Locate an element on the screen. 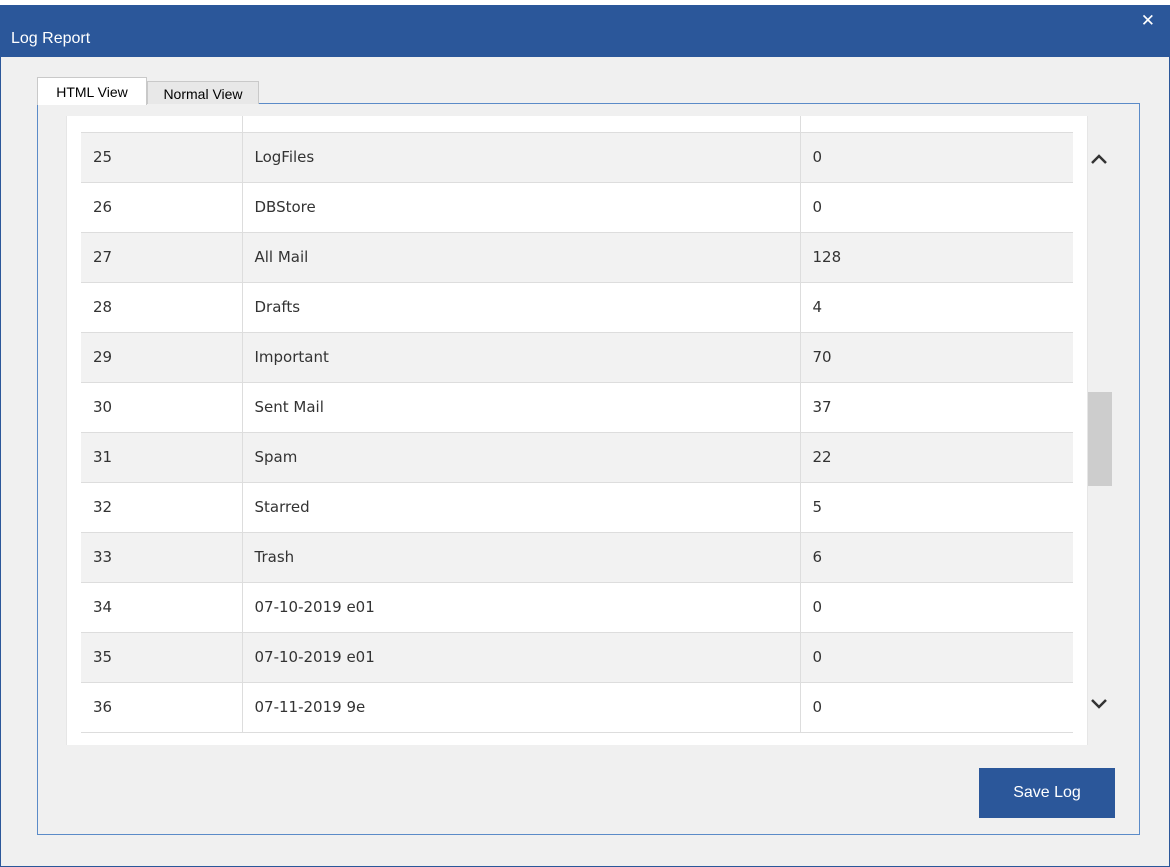 This screenshot has height=867, width=1170. item-count-cell: 22 is located at coordinates (936, 457).